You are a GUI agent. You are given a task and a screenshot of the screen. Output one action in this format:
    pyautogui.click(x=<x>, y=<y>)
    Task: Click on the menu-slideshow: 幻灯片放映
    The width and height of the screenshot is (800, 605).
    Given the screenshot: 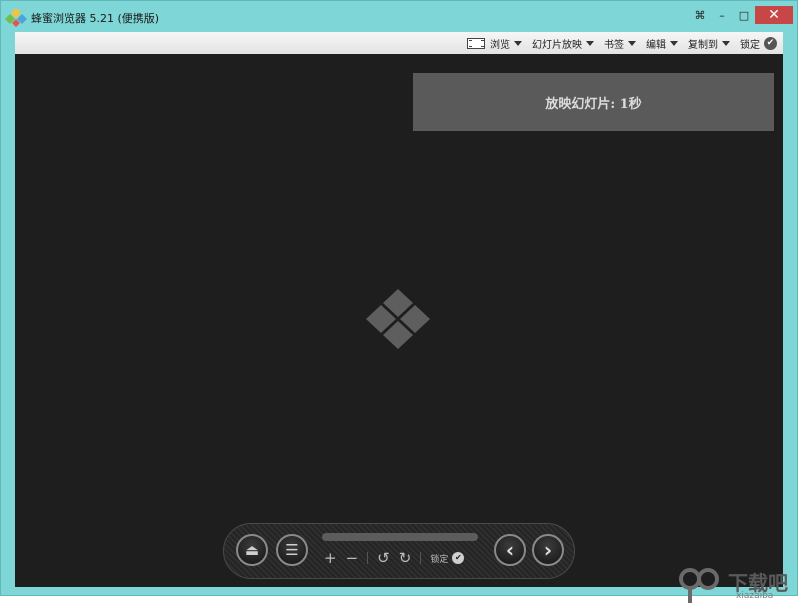 What is the action you would take?
    pyautogui.click(x=563, y=43)
    